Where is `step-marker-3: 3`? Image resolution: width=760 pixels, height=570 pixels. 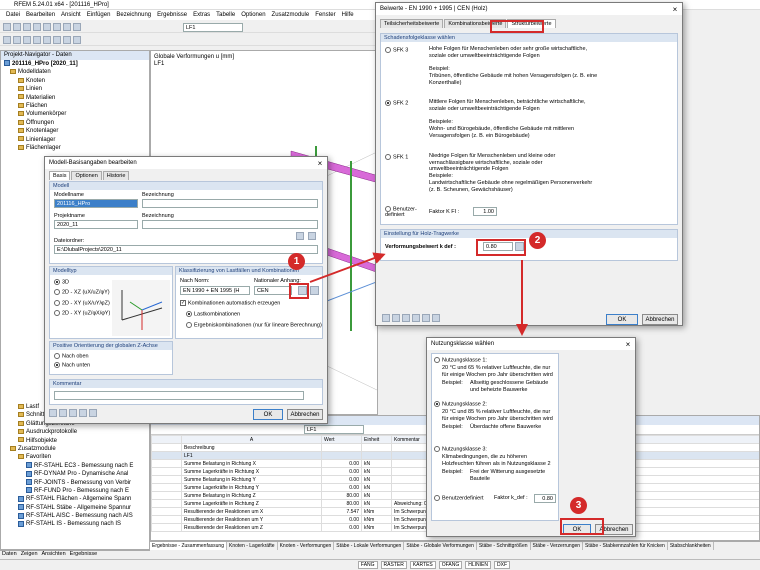 step-marker-3: 3 is located at coordinates (578, 505).